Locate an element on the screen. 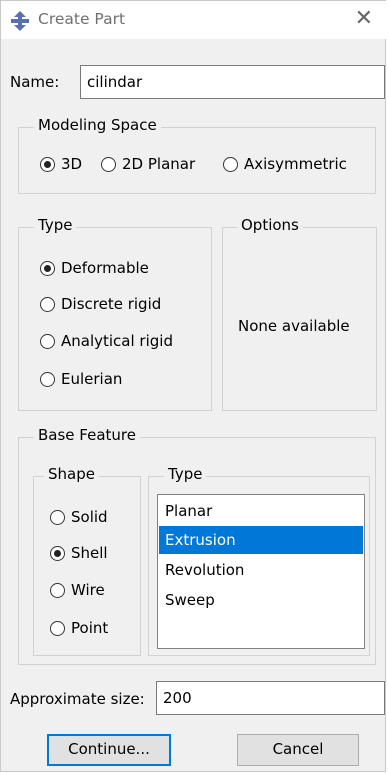 The image size is (388, 774). radio-analytical-rigid-label: Analytical rigid is located at coordinates (117, 341).